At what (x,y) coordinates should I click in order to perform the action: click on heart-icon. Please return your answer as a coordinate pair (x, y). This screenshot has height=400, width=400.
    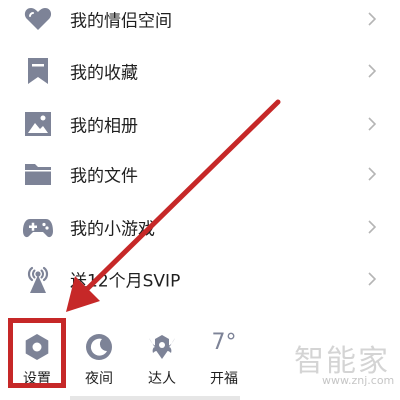
    Looking at the image, I should click on (38, 19).